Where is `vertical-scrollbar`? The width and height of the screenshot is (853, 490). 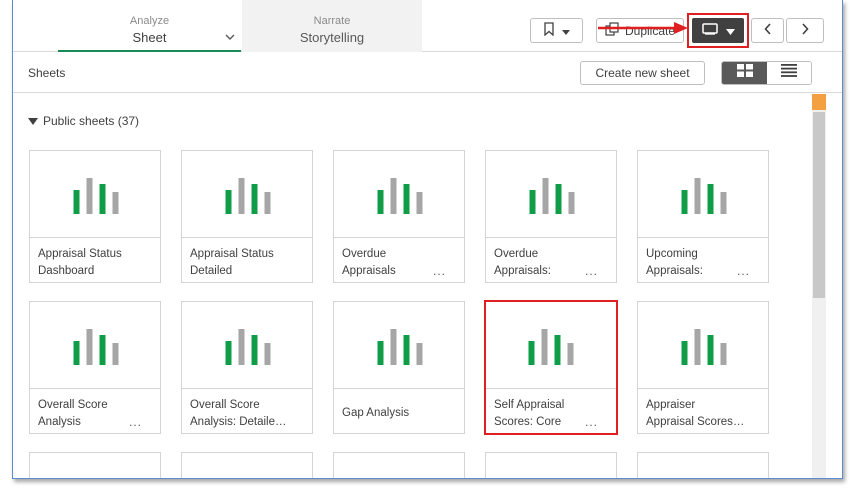
vertical-scrollbar is located at coordinates (819, 286).